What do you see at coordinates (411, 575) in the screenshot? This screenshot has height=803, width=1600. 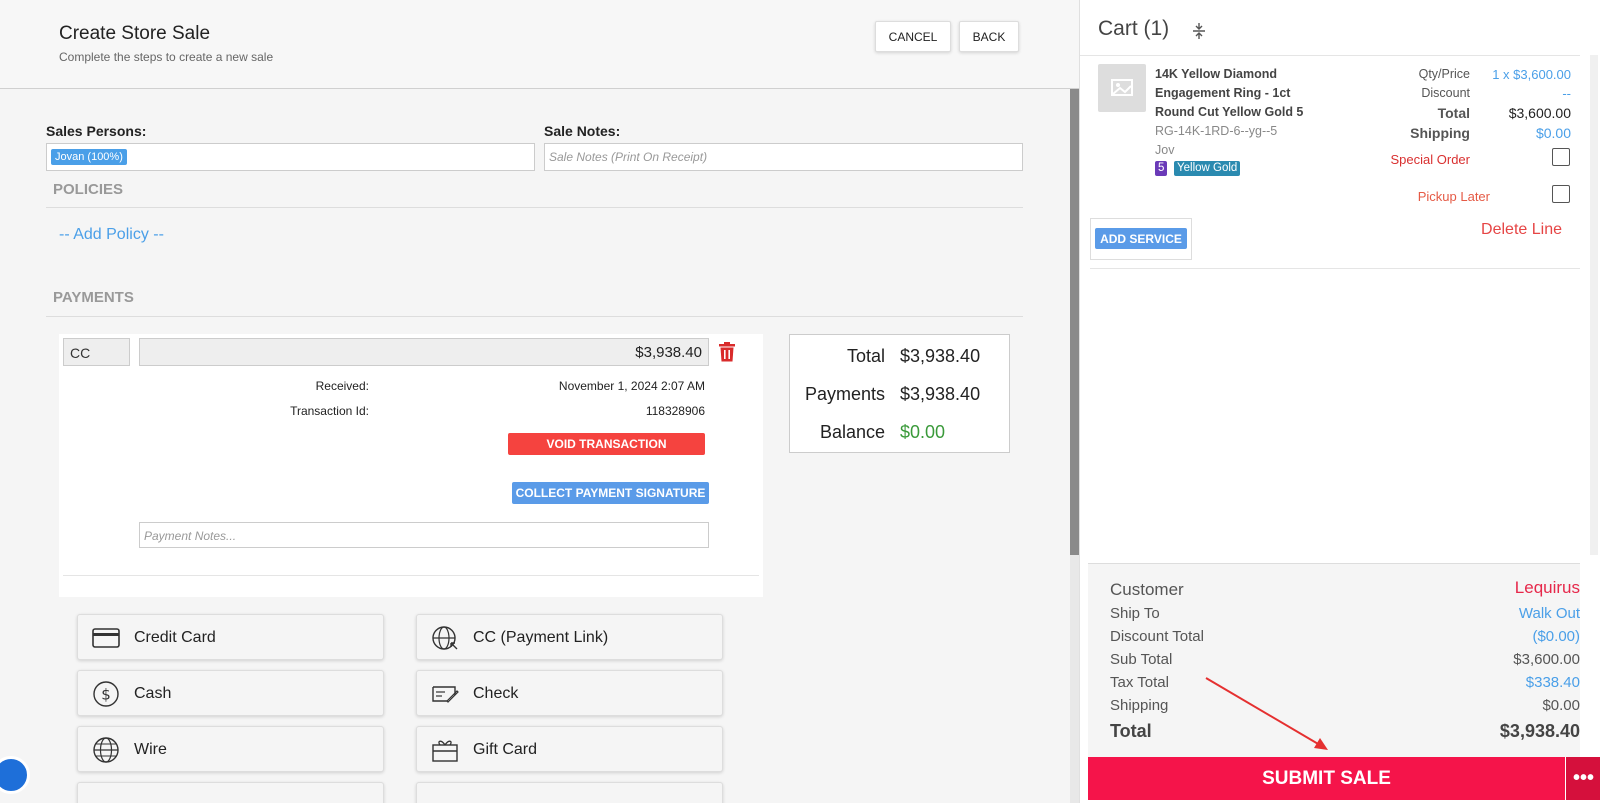 I see `payment-divider` at bounding box center [411, 575].